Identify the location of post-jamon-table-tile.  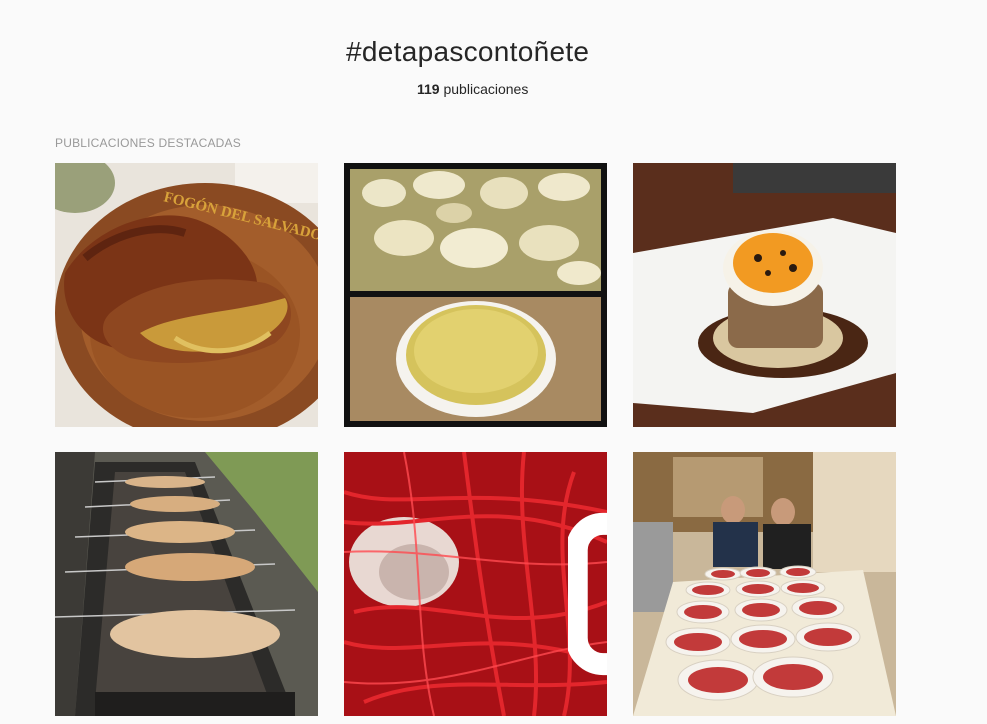
(764, 584).